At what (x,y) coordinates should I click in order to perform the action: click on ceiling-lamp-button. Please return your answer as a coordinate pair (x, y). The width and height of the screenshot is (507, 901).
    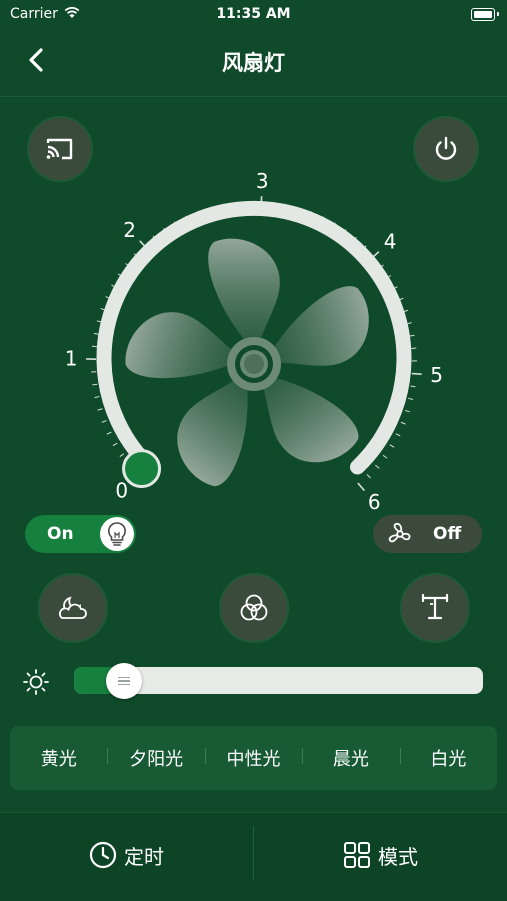
    Looking at the image, I should click on (435, 608).